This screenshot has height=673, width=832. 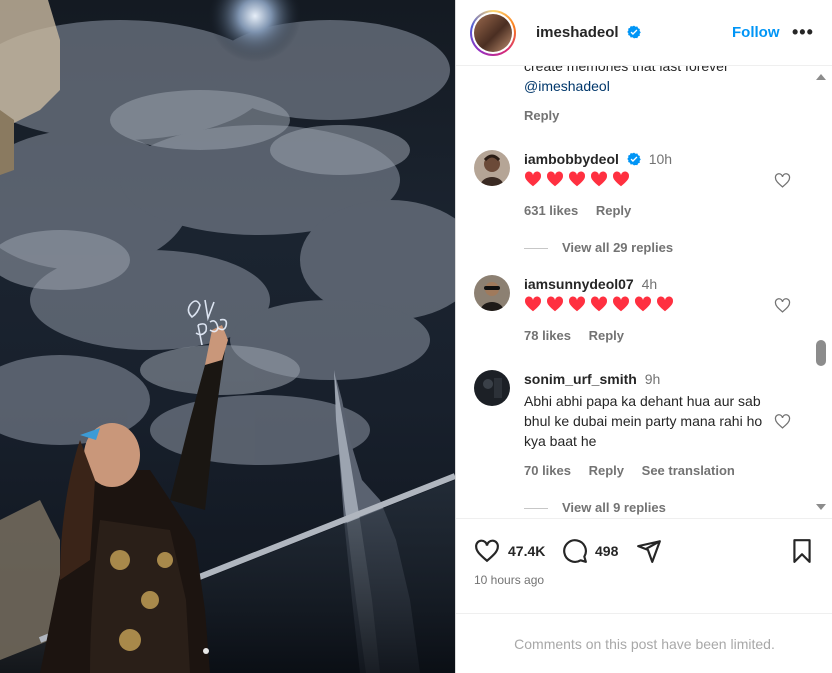 I want to click on follow-button: Follow, so click(x=756, y=32).